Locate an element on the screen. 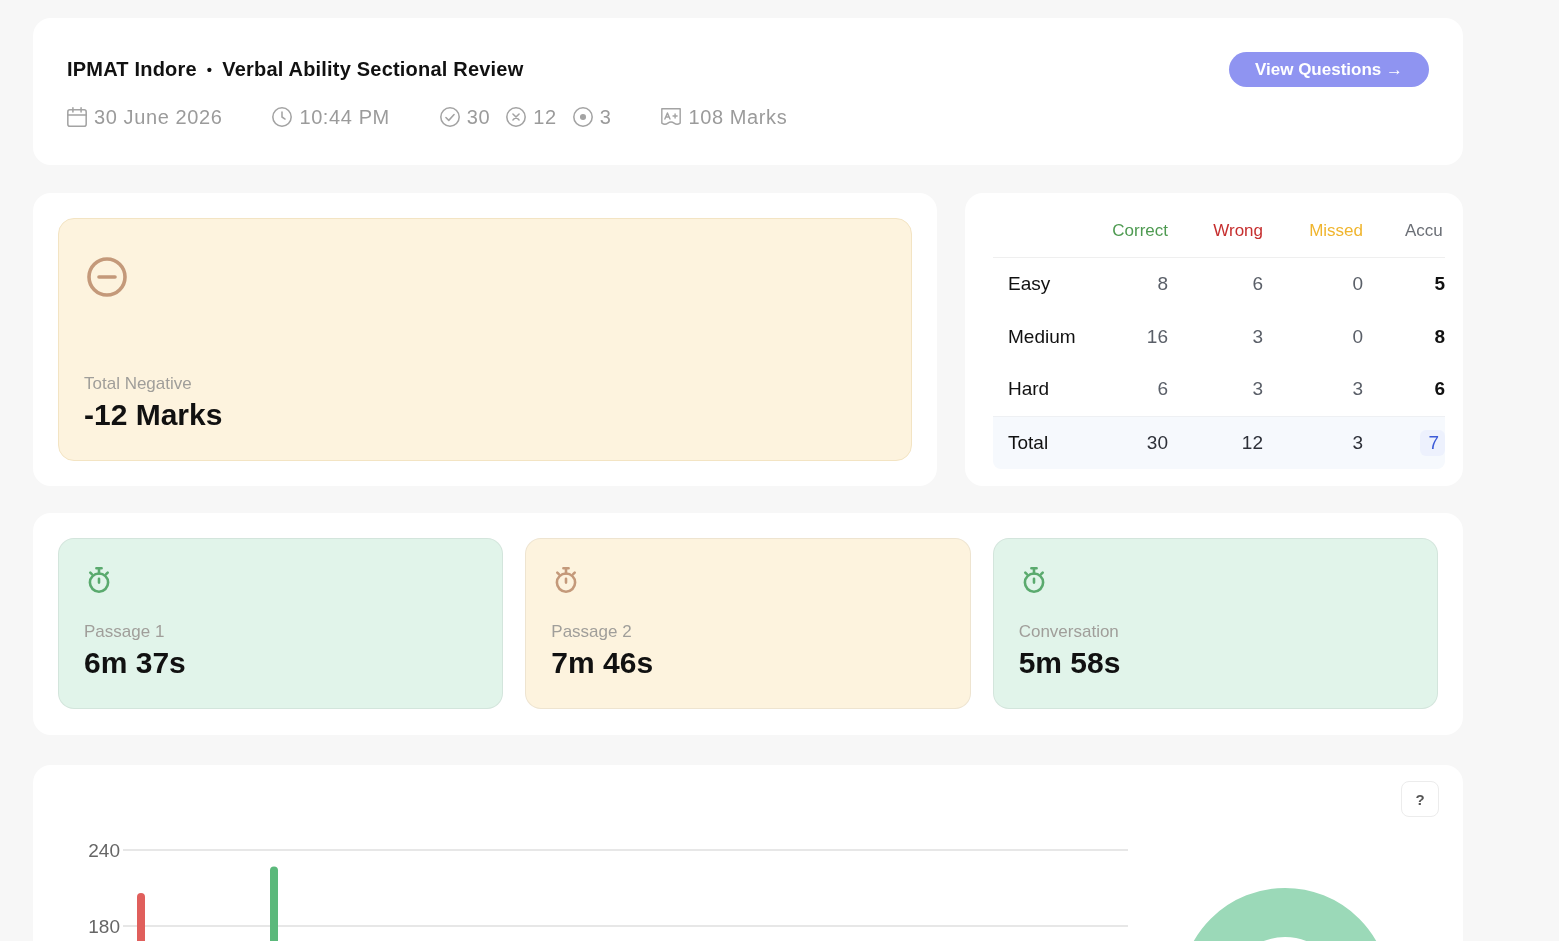 The image size is (1559, 941). table-cell: 12 is located at coordinates (1252, 442).